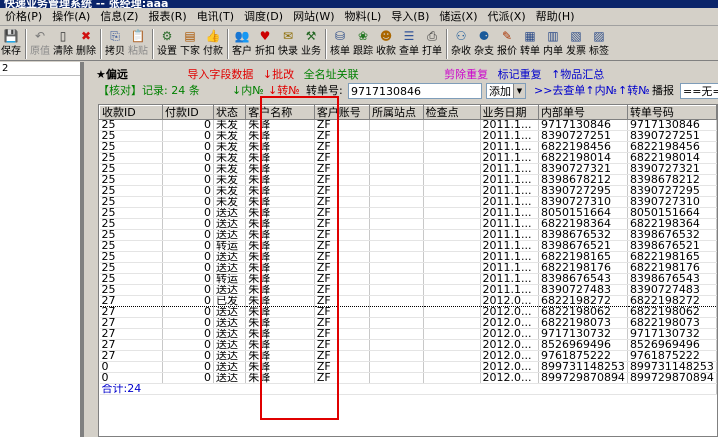 The width and height of the screenshot is (718, 437). I want to click on table-row: 25 0 未发 朱峰 ZF 2011.1... 8390727321 8390727321, so click(408, 169).